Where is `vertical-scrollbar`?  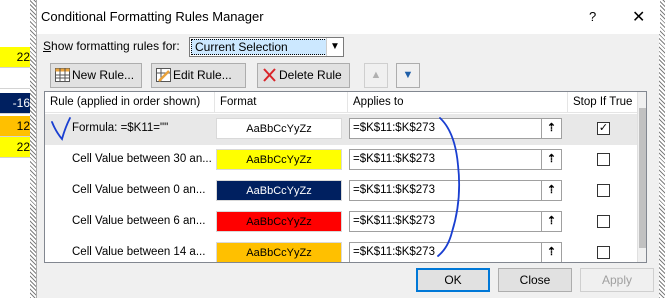 vertical-scrollbar is located at coordinates (641, 177).